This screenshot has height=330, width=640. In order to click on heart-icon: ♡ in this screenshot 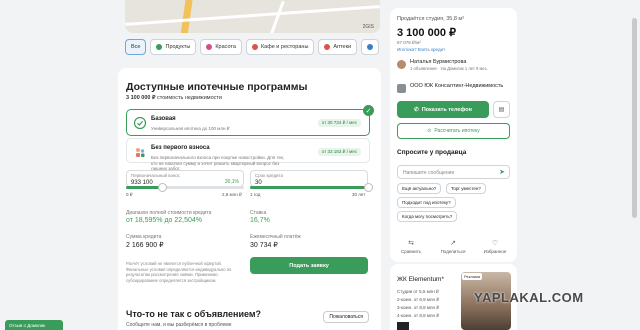, I will do `click(495, 243)`.